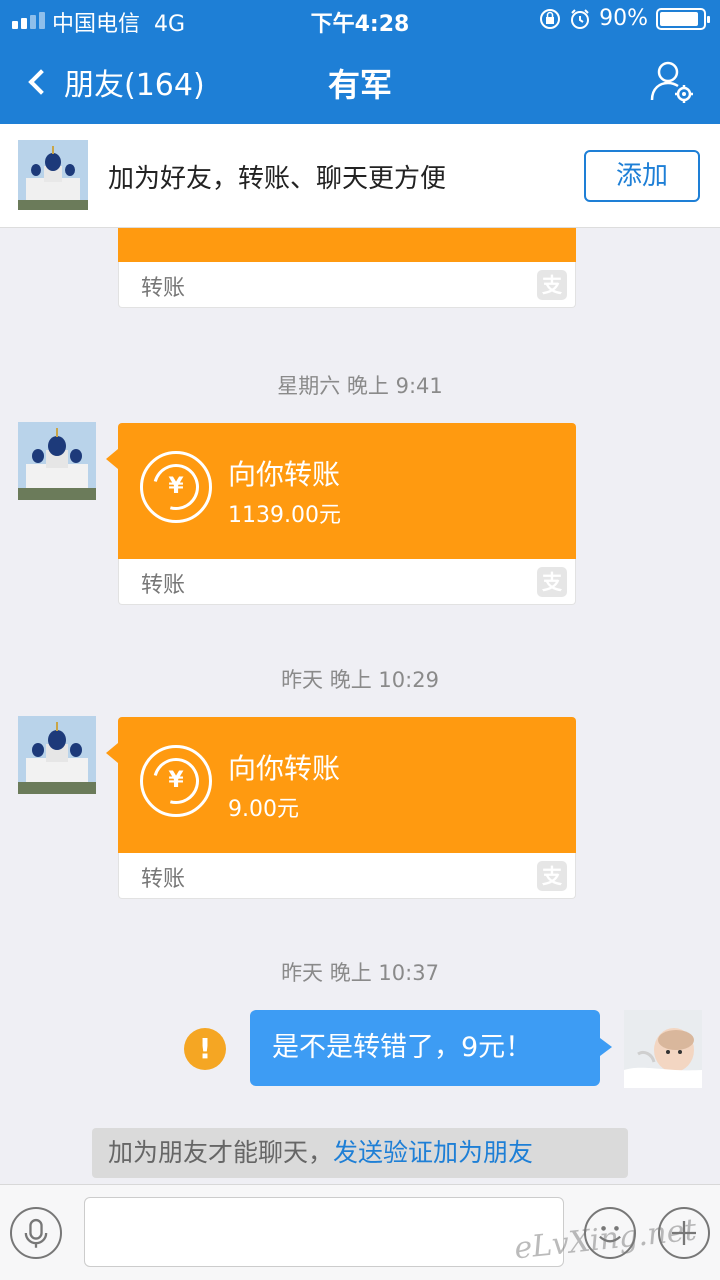 The image size is (720, 1280). I want to click on status-right: 90%, so click(624, 18).